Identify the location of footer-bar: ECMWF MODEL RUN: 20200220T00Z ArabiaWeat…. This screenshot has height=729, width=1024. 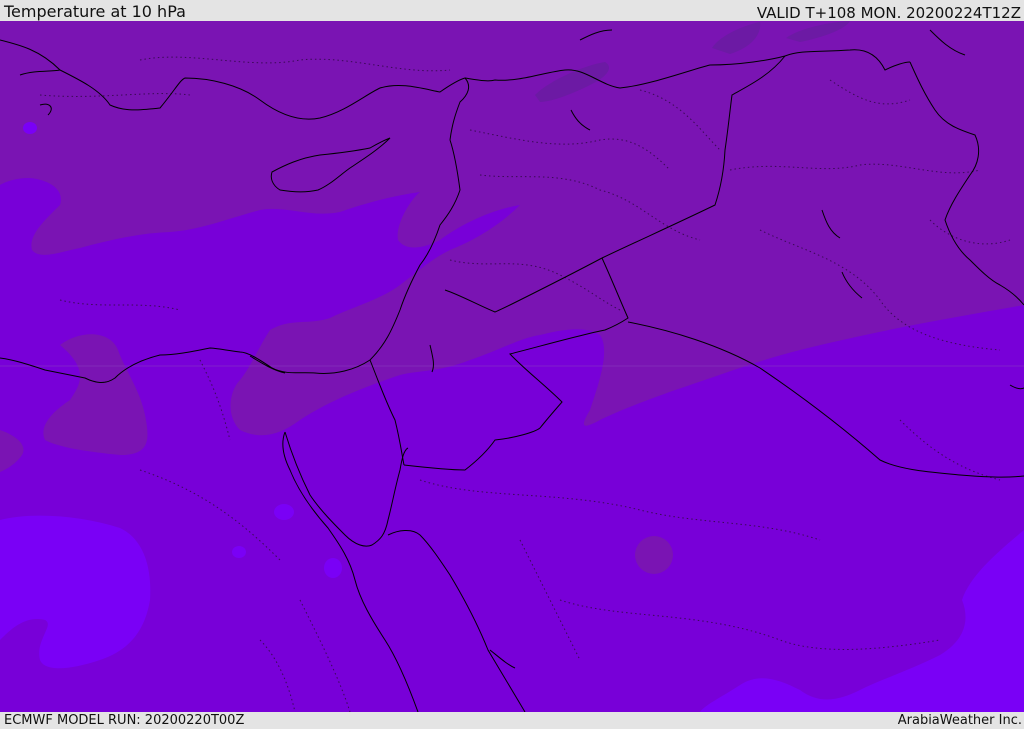
(512, 720).